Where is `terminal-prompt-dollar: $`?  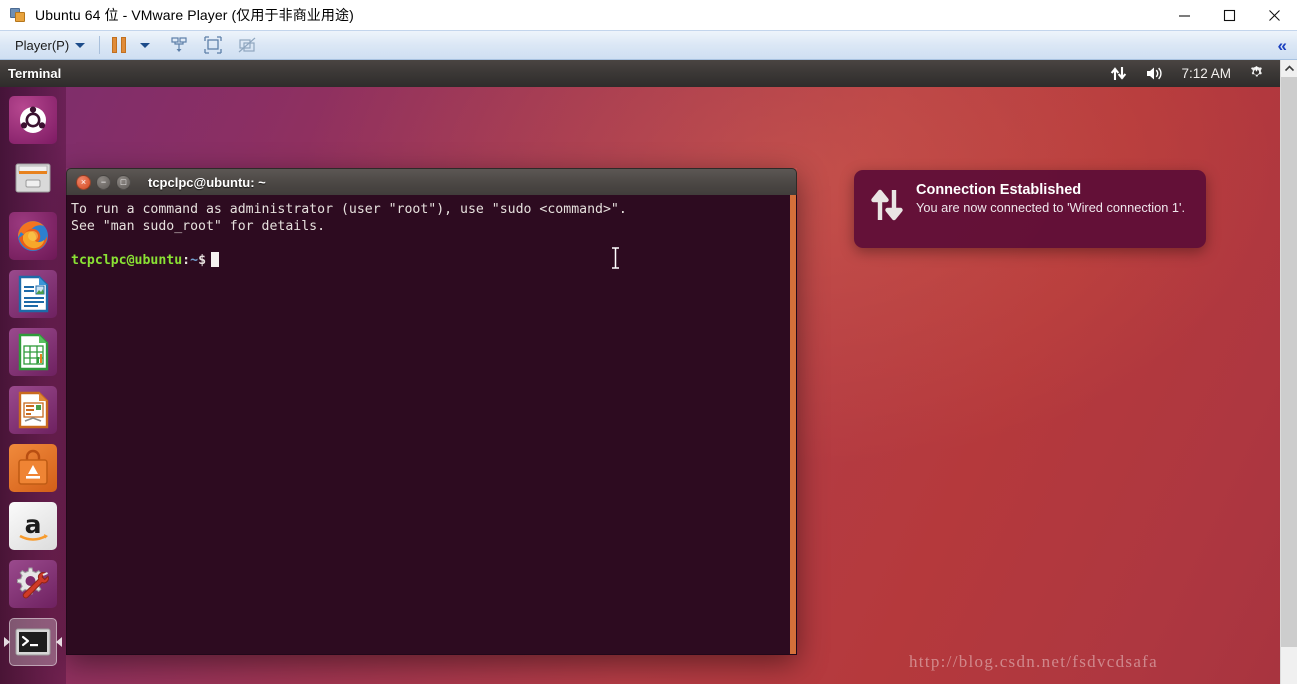 terminal-prompt-dollar: $ is located at coordinates (202, 260).